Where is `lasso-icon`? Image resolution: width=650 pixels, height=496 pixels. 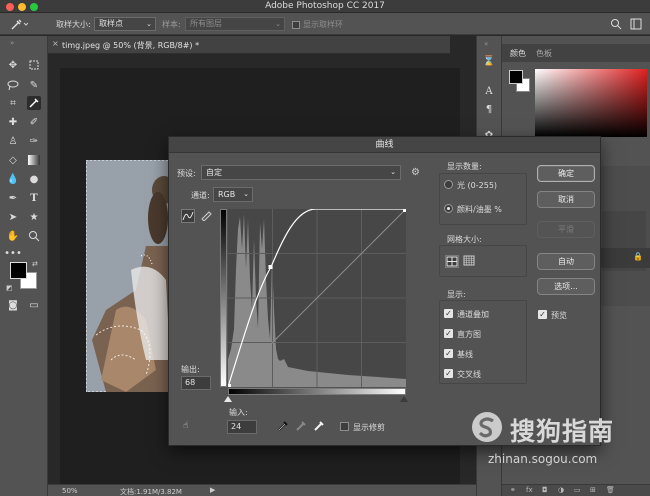
lasso-icon is located at coordinates (13, 85).